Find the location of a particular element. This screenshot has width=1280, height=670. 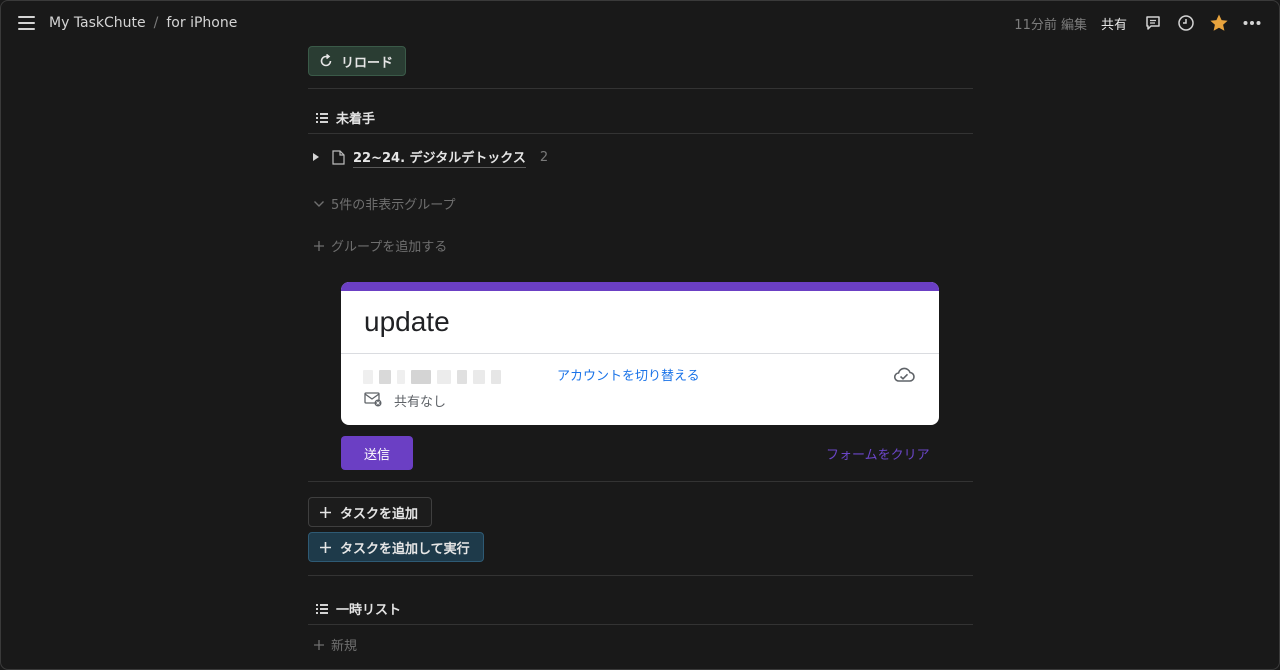

add-task-and-run-label: タスクを追加して実行 is located at coordinates (405, 549).